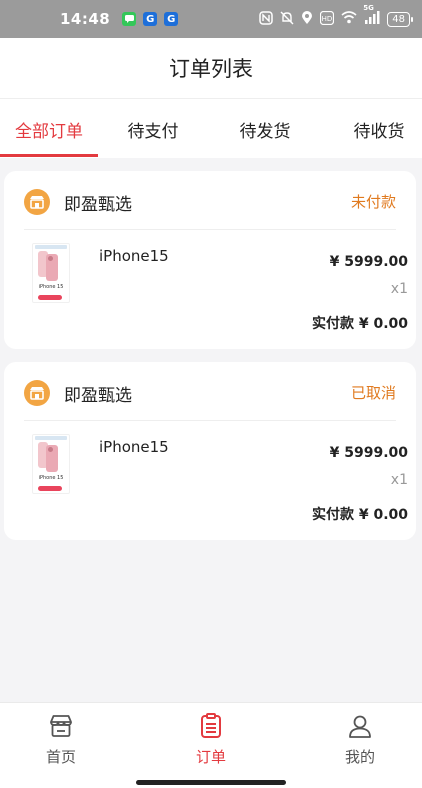  Describe the element at coordinates (360, 743) in the screenshot. I see `nav-profile: 我的` at that location.